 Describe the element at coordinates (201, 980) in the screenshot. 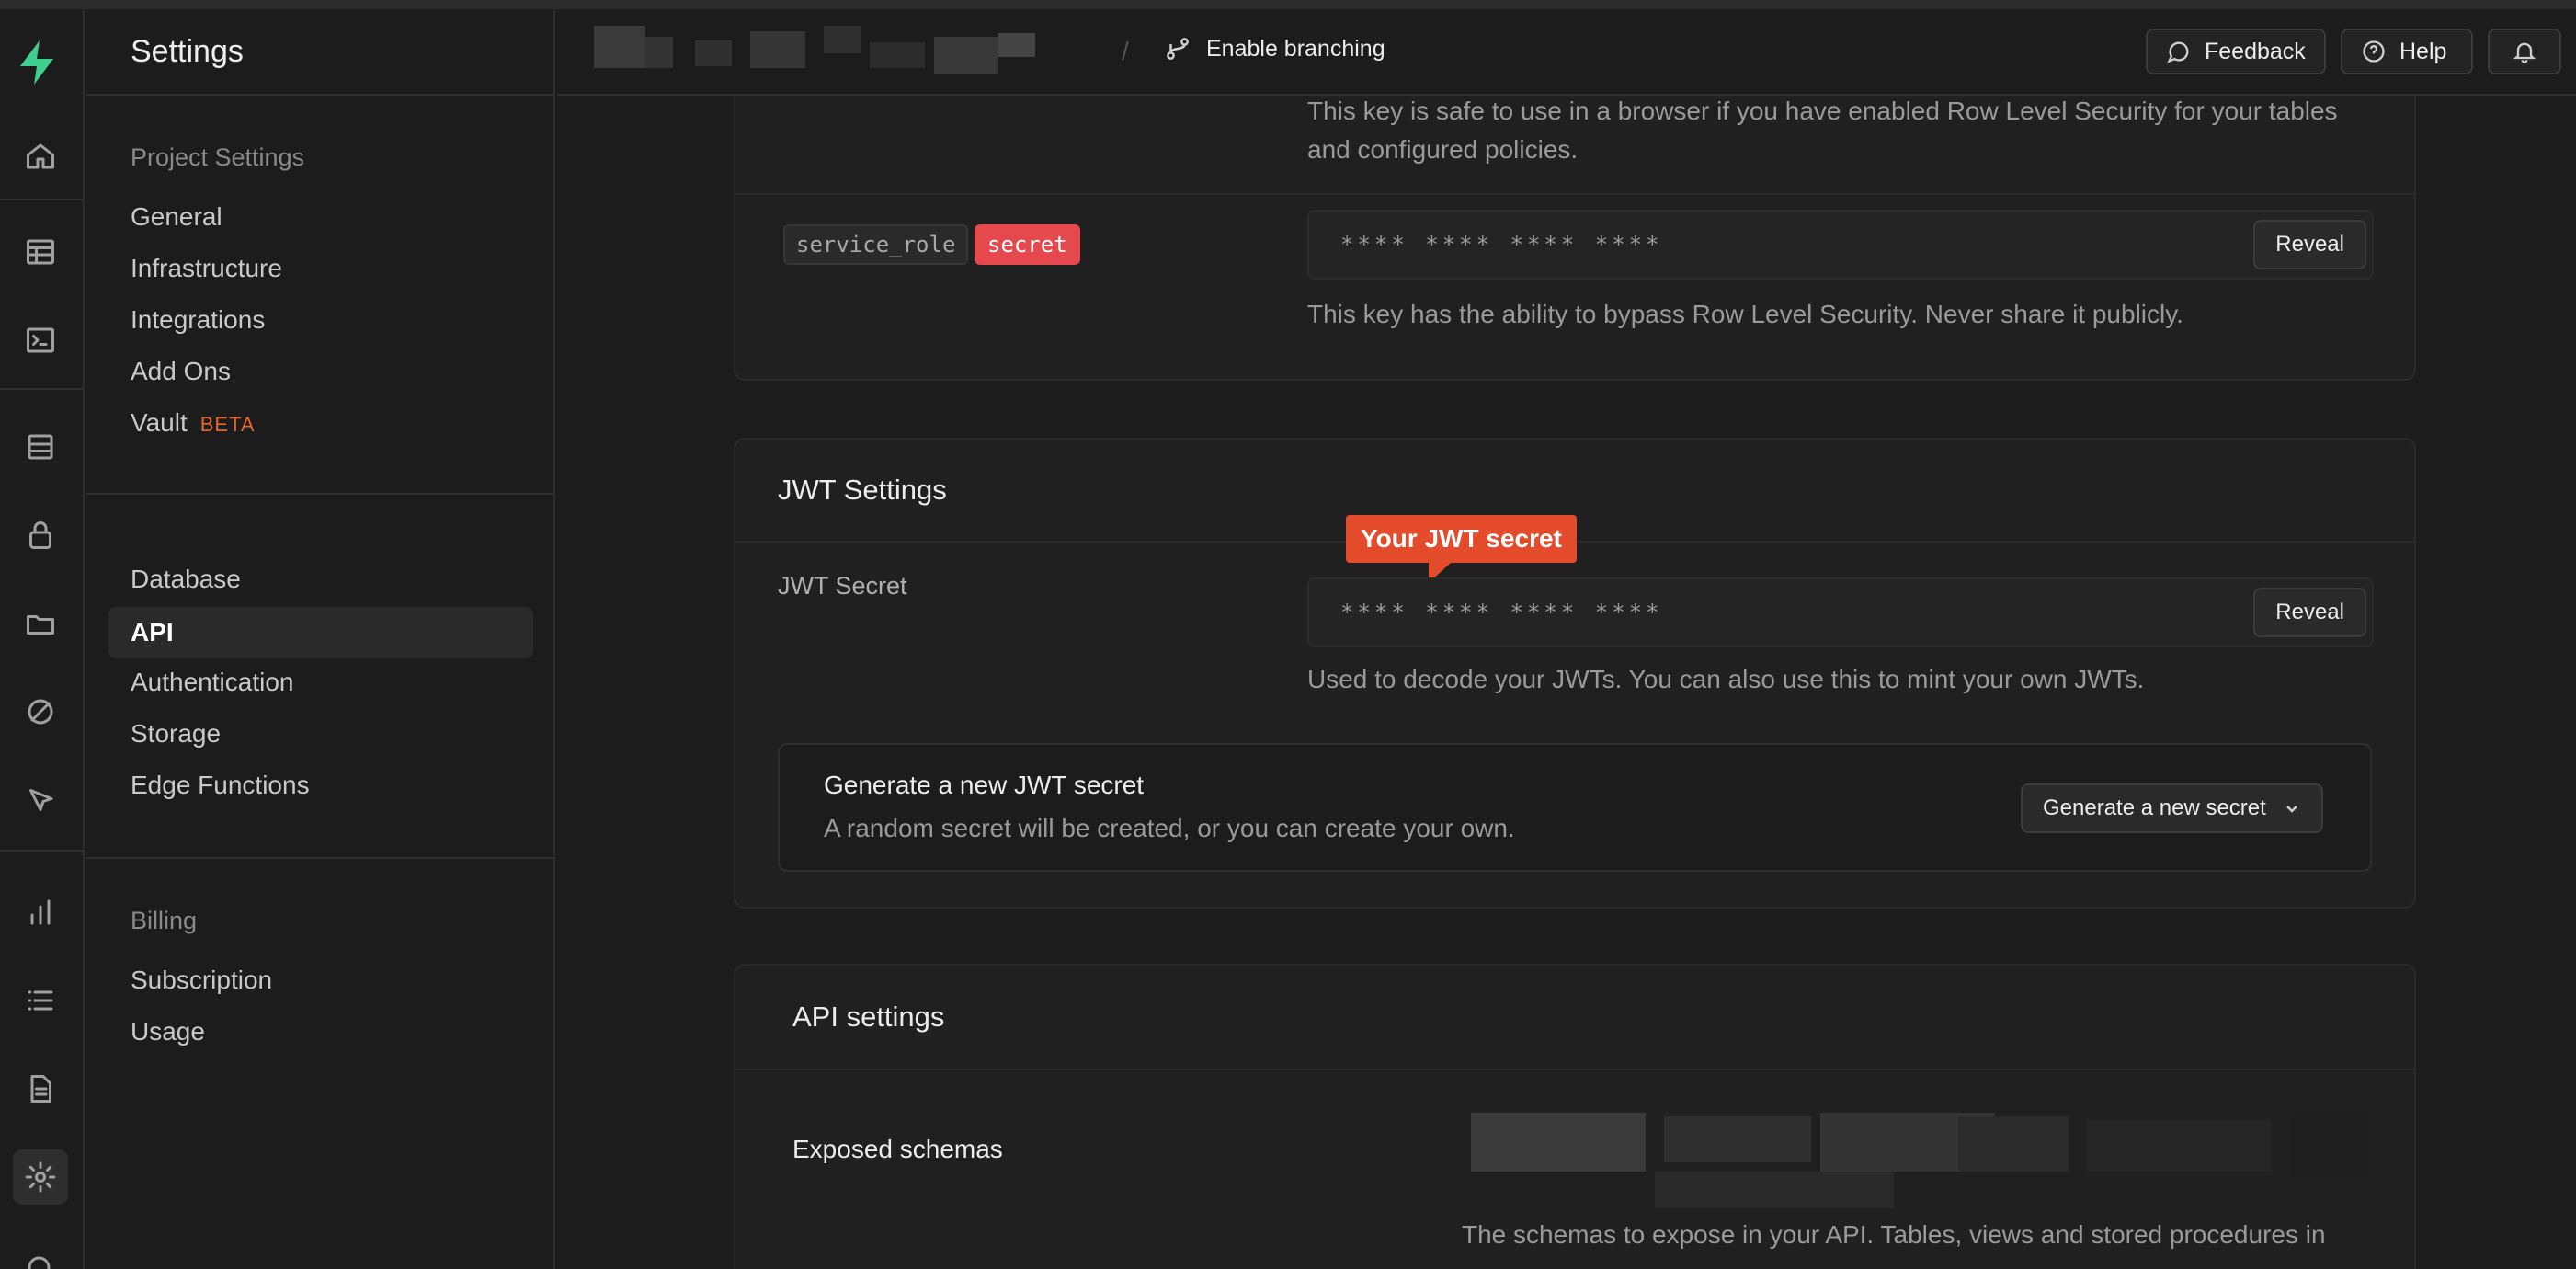

I see `sidebar-item-subscription: Subscription` at that location.